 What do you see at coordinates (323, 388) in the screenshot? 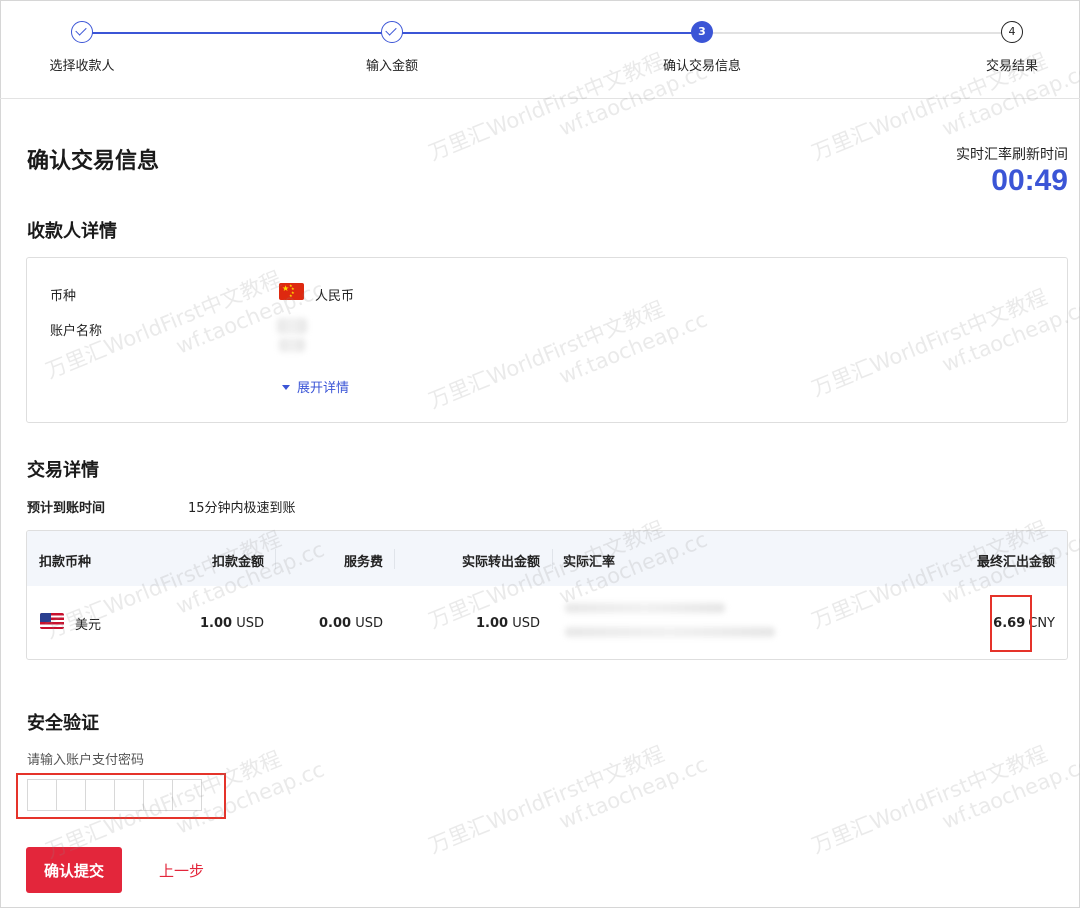
I see `expand-details-label: 展开详情` at bounding box center [323, 388].